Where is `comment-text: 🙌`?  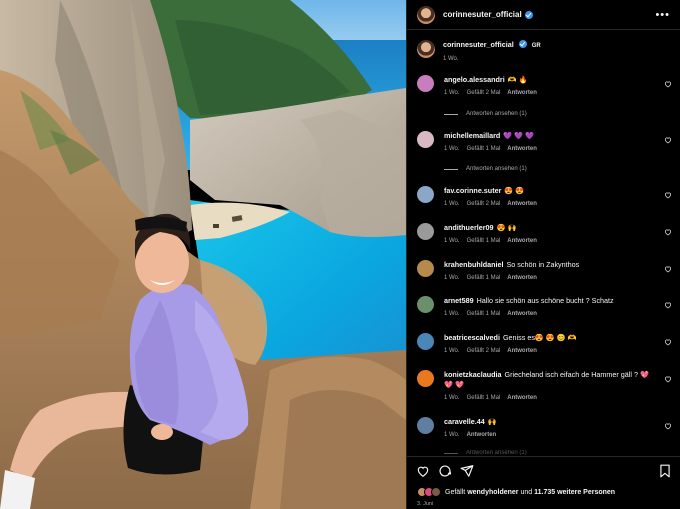 comment-text: 🙌 is located at coordinates (492, 421).